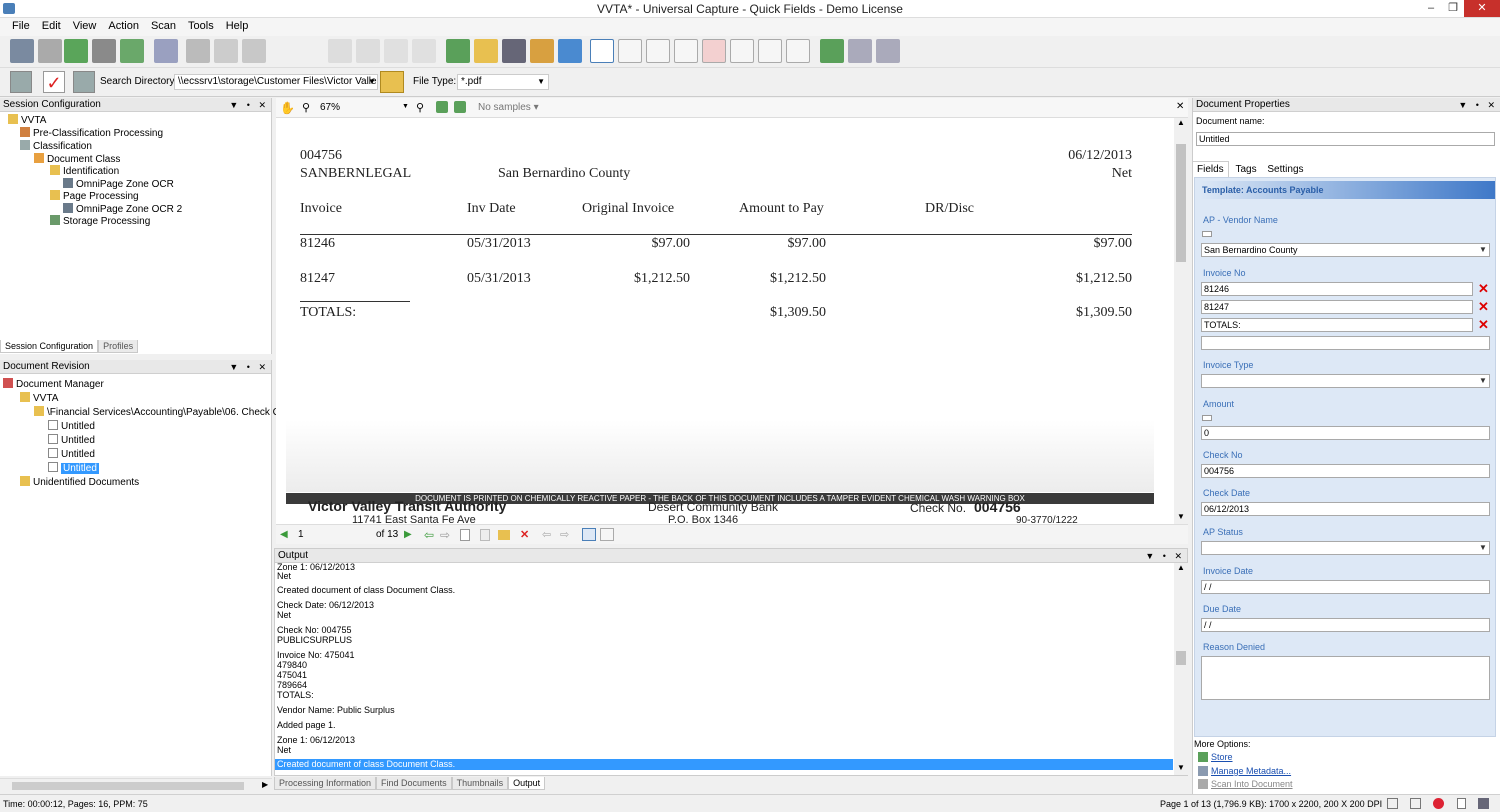 Image resolution: width=1500 pixels, height=812 pixels. I want to click on open-folder-icon, so click(486, 51).